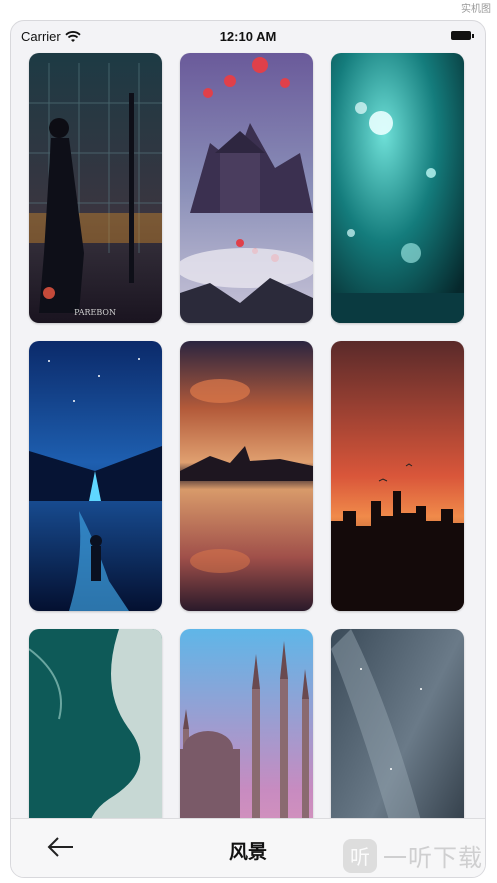  I want to click on wallpaper-lantern-castle, so click(246, 188).